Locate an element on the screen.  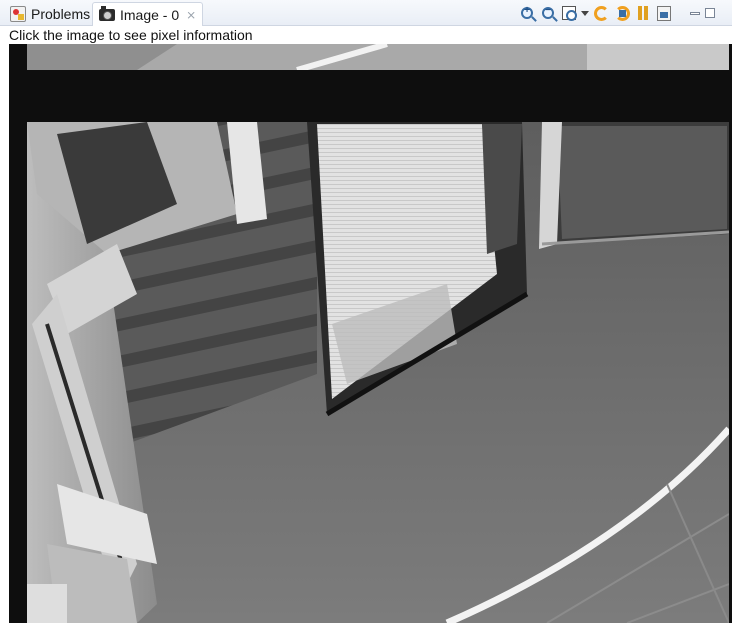
minimize-icon is located at coordinates (695, 13).